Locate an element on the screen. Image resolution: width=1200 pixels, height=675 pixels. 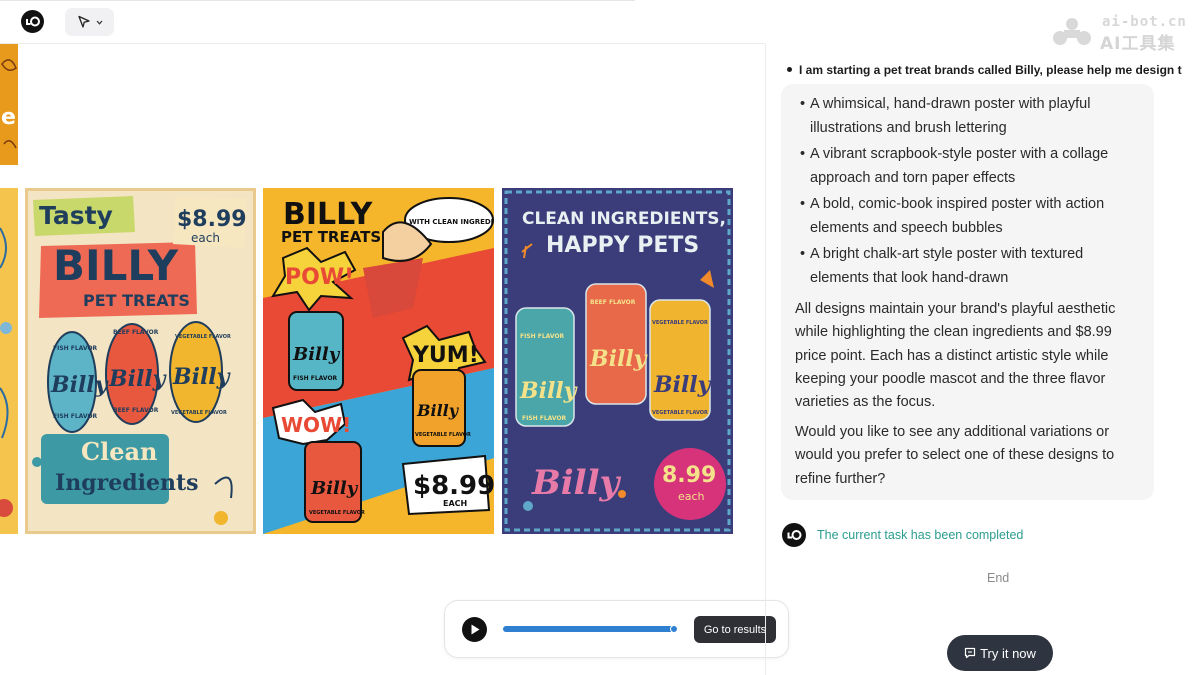
poster-c-can-3-brand: Billy is located at coordinates (683, 385).